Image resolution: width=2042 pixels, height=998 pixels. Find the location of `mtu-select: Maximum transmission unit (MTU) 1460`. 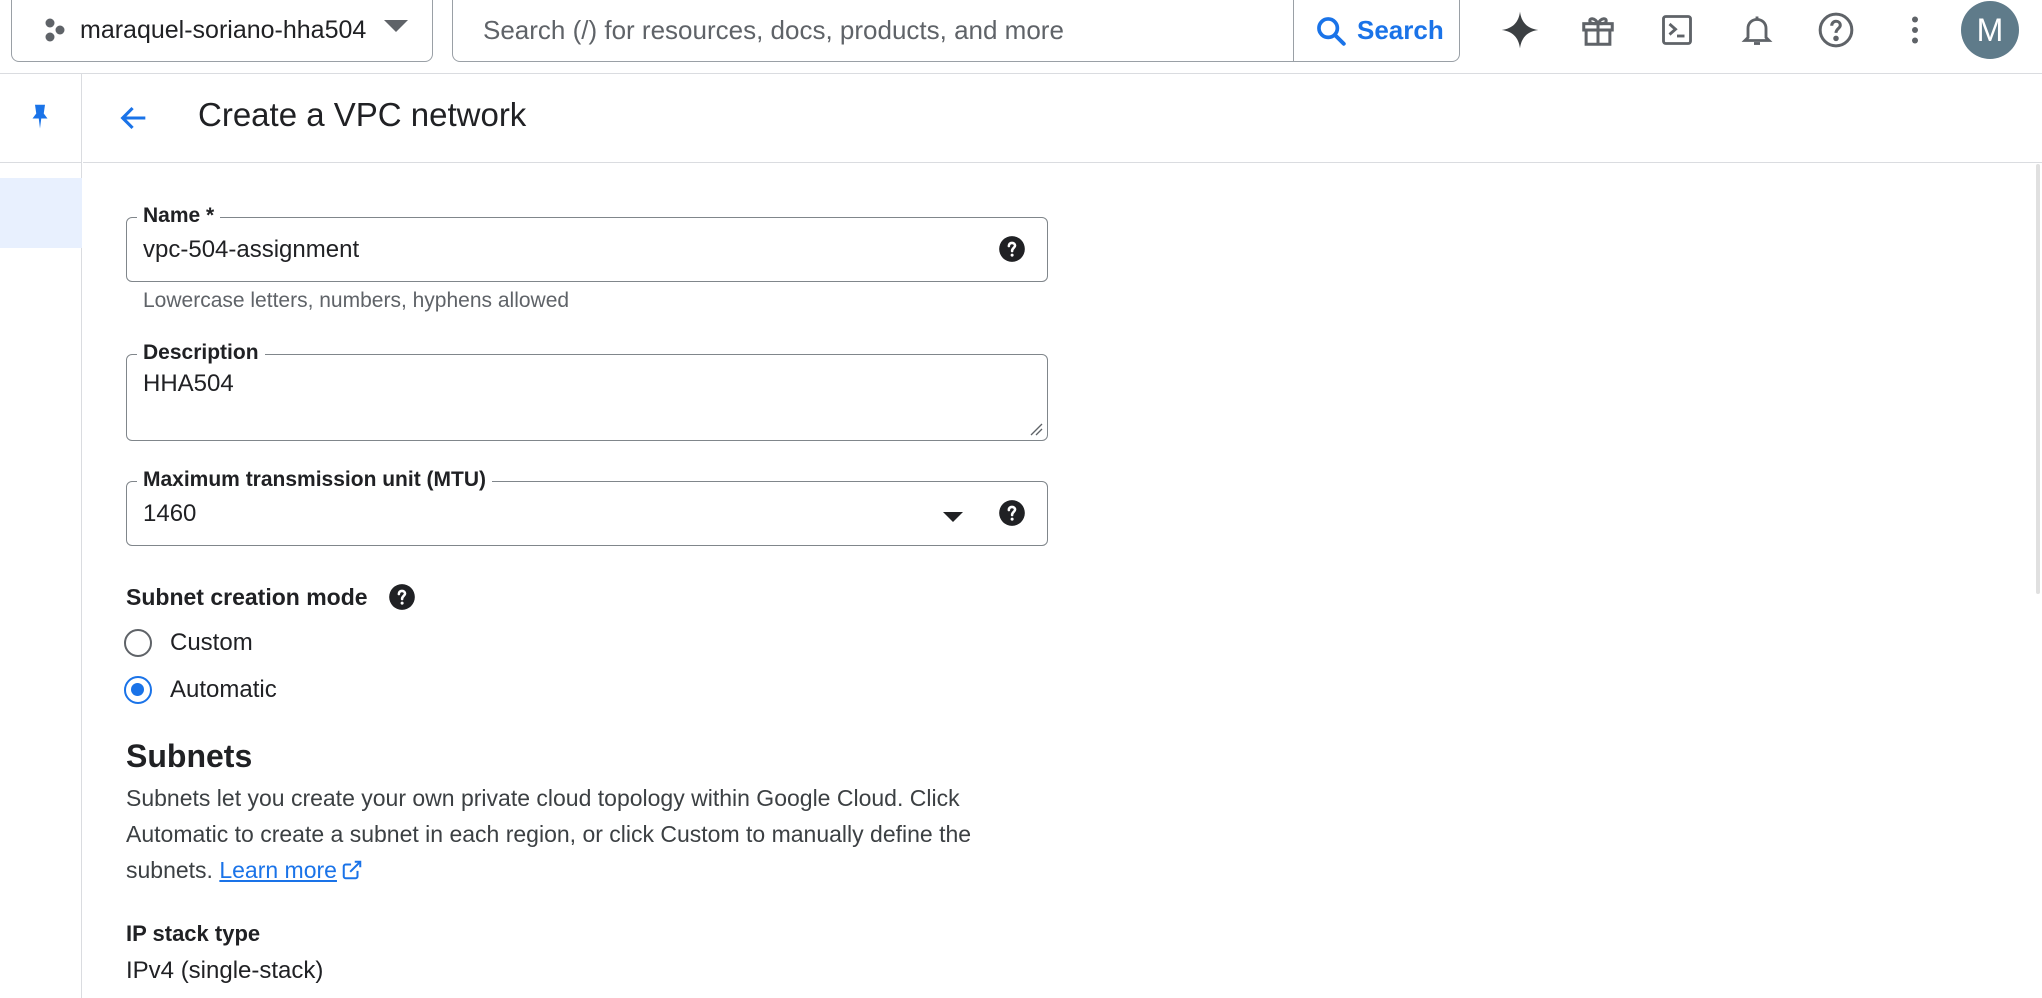

mtu-select: Maximum transmission unit (MTU) 1460 is located at coordinates (587, 507).